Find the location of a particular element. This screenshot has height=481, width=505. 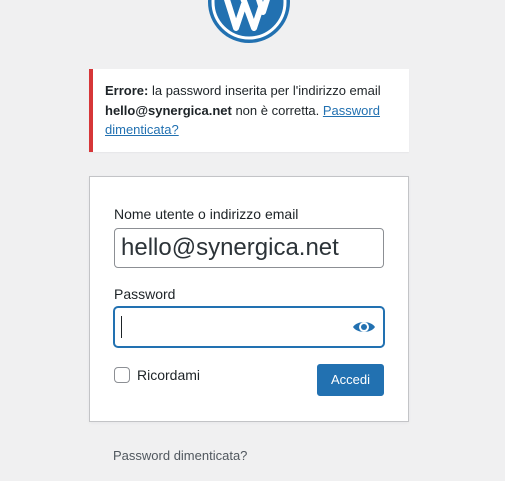

error-message-text-2: non è corretta. is located at coordinates (277, 110).